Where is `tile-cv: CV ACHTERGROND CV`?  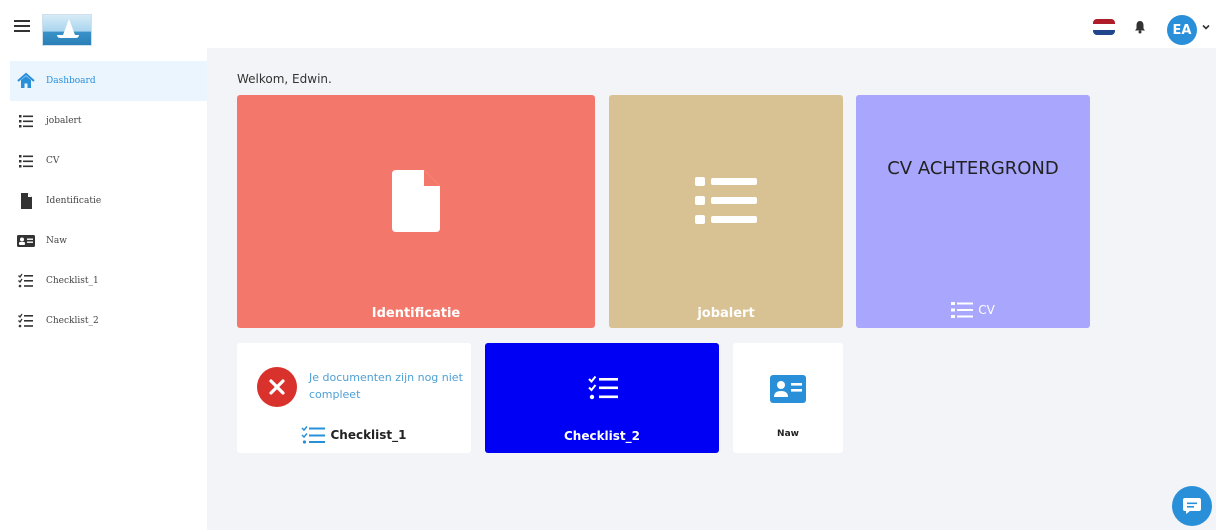 tile-cv: CV ACHTERGROND CV is located at coordinates (973, 211).